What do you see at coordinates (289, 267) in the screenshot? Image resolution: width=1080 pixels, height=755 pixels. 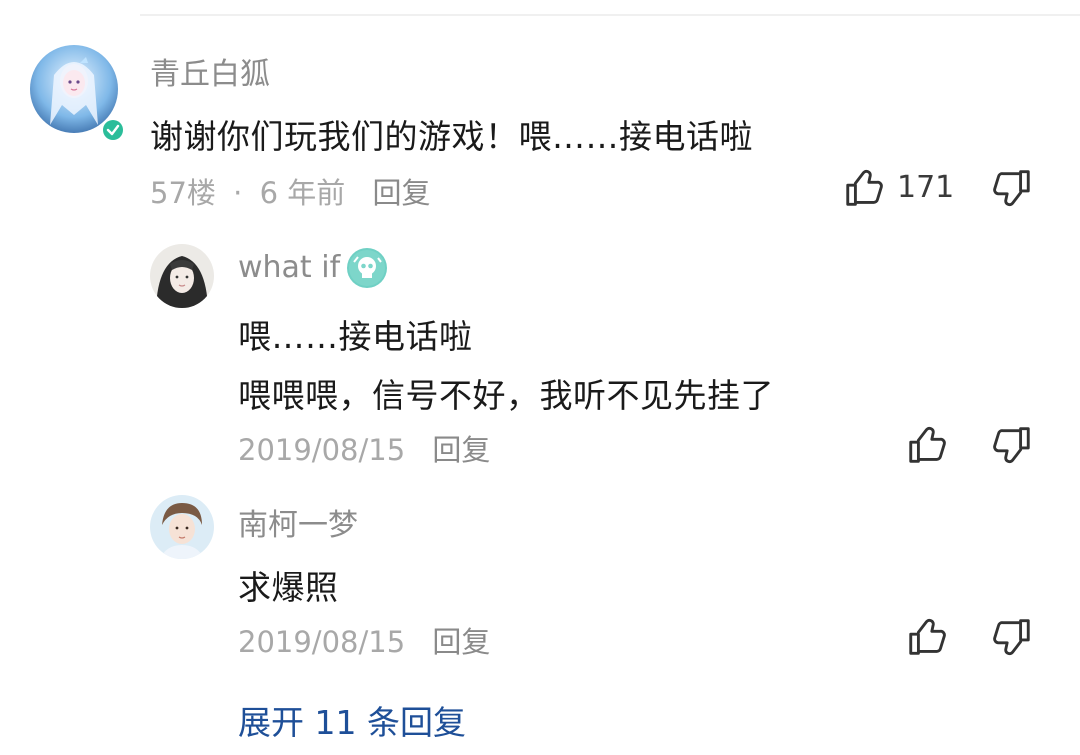 I see `reply-username: what if` at bounding box center [289, 267].